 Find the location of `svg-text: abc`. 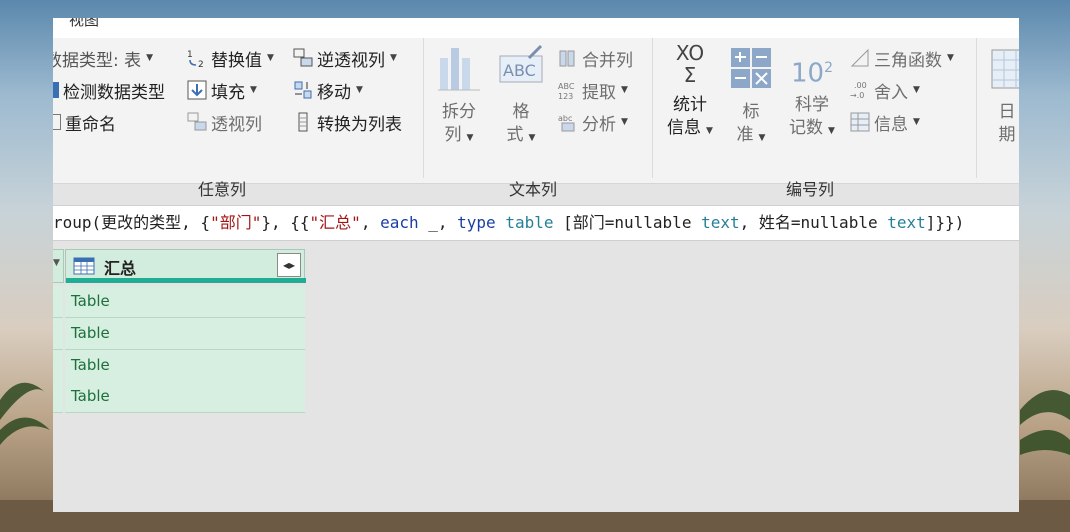

svg-text: abc is located at coordinates (565, 118).